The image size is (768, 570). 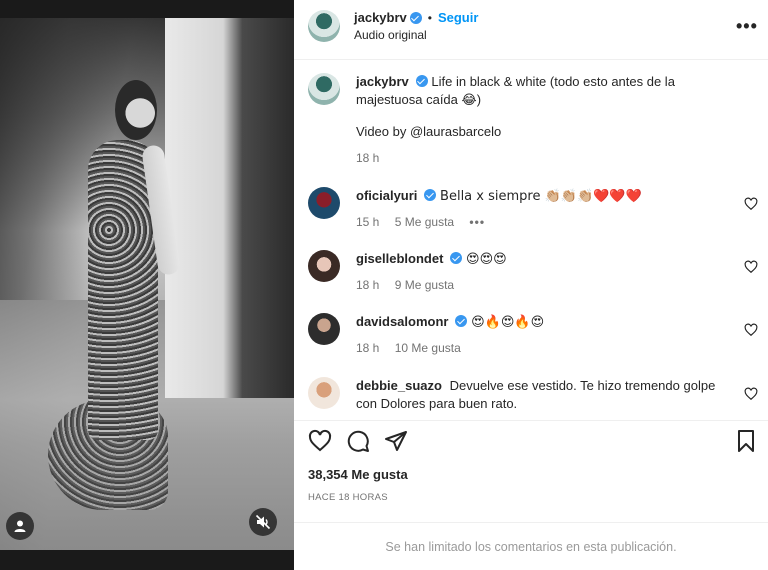 I want to click on author-username: jackybrv, so click(x=380, y=17).